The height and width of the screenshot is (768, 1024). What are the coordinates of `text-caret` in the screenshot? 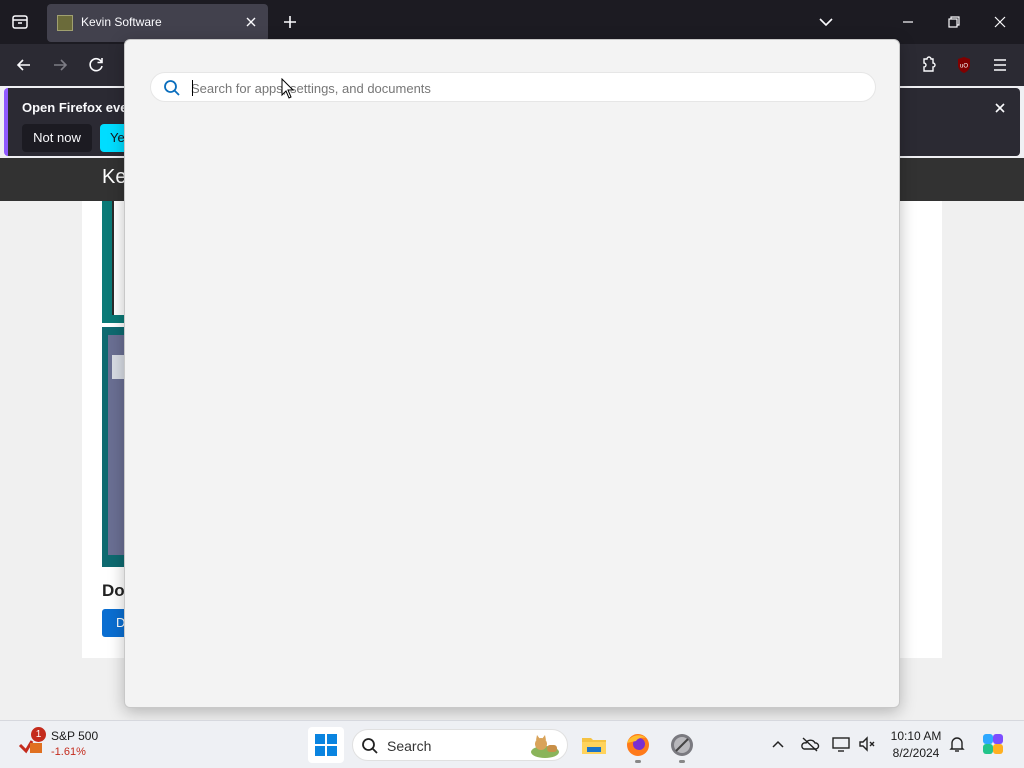 It's located at (192, 88).